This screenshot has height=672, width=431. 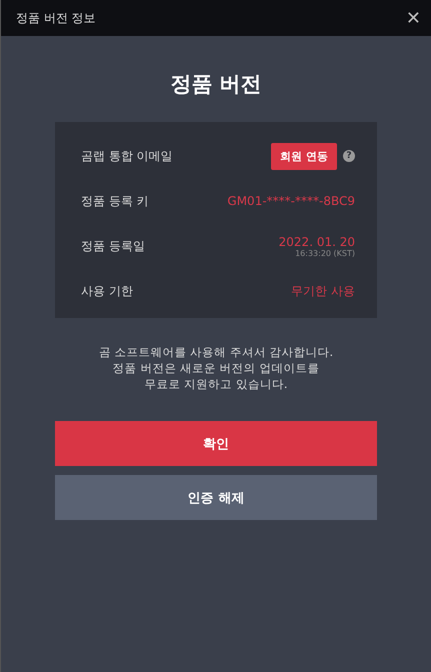 I want to click on info-value: GM01-****-****-8BC9, so click(x=291, y=201).